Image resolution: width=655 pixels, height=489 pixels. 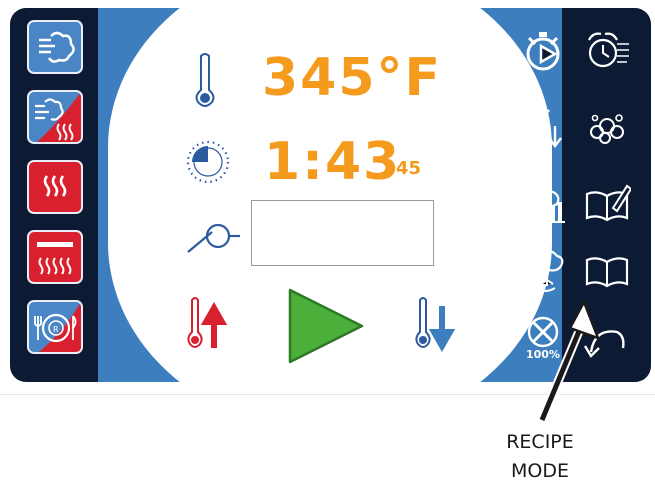 What do you see at coordinates (545, 50) in the screenshot?
I see `timer-play-icon` at bounding box center [545, 50].